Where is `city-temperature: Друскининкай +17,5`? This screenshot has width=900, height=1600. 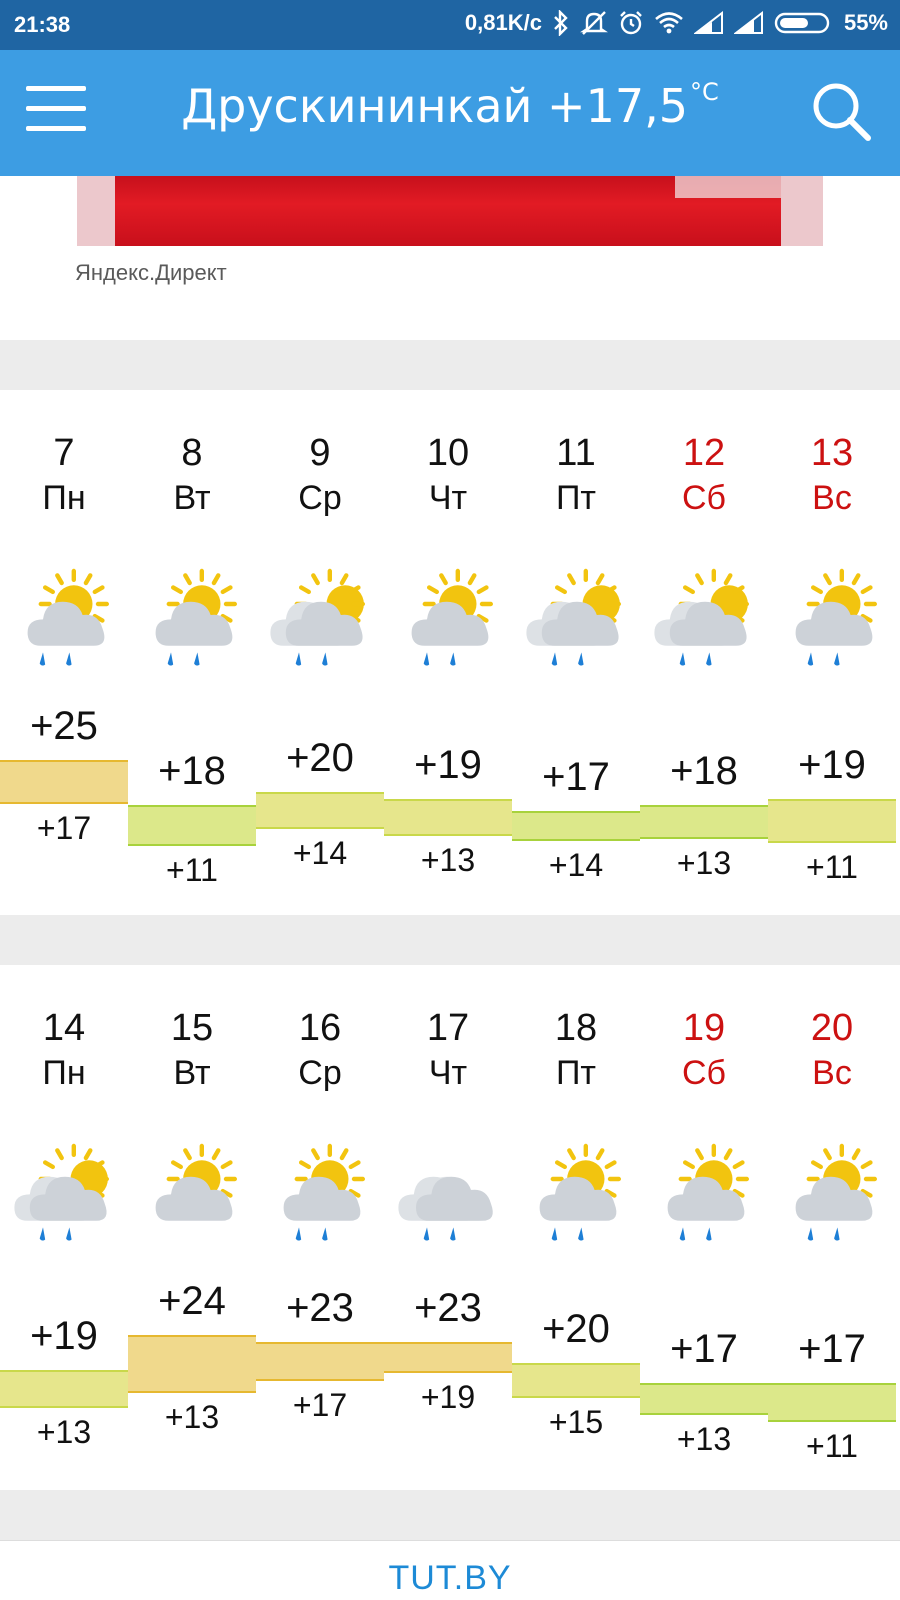
city-temperature: Друскининкай +17,5 is located at coordinates (435, 106).